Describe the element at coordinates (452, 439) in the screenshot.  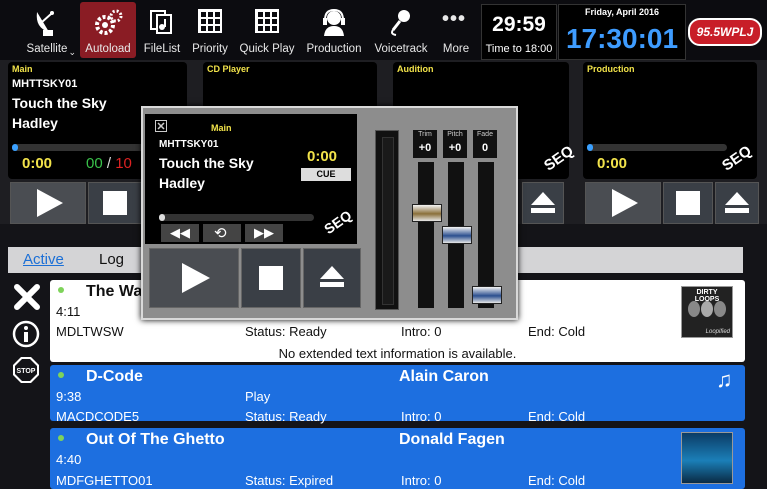
I see `song-artist: Donald Fagen` at that location.